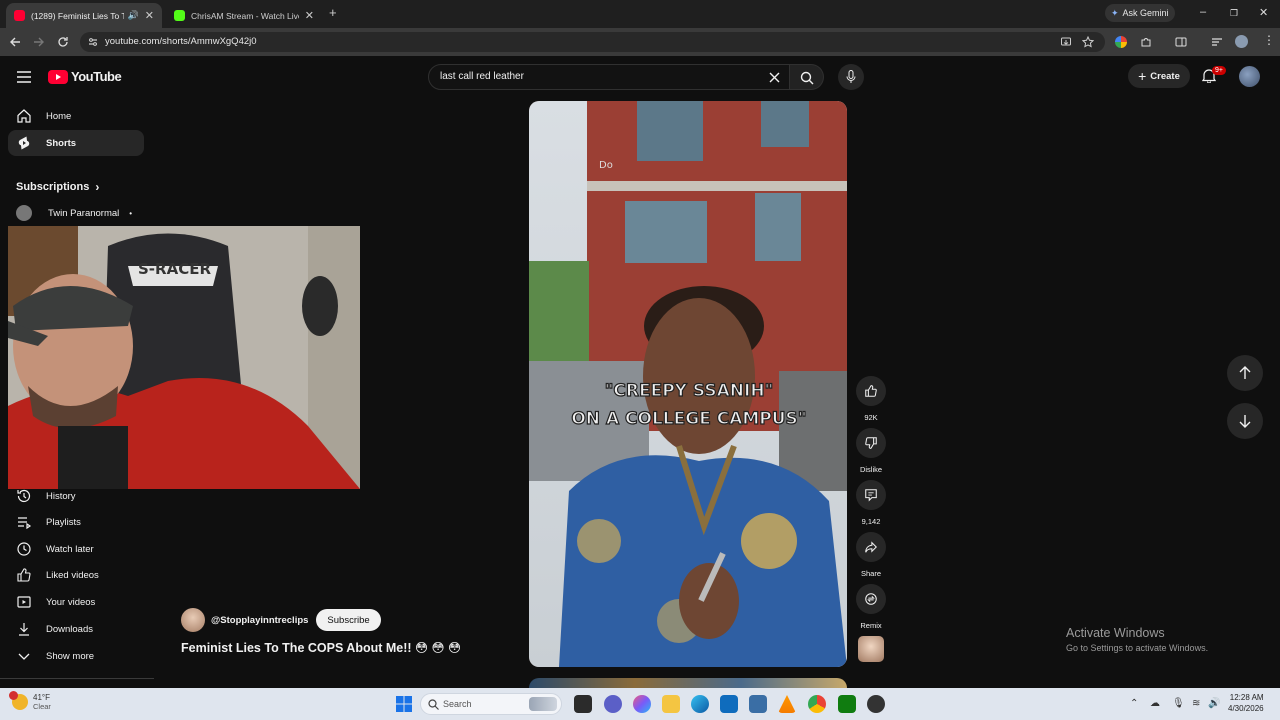 The width and height of the screenshot is (1280, 720). Describe the element at coordinates (70, 656) in the screenshot. I see `sidebar-item-label: Show more` at that location.